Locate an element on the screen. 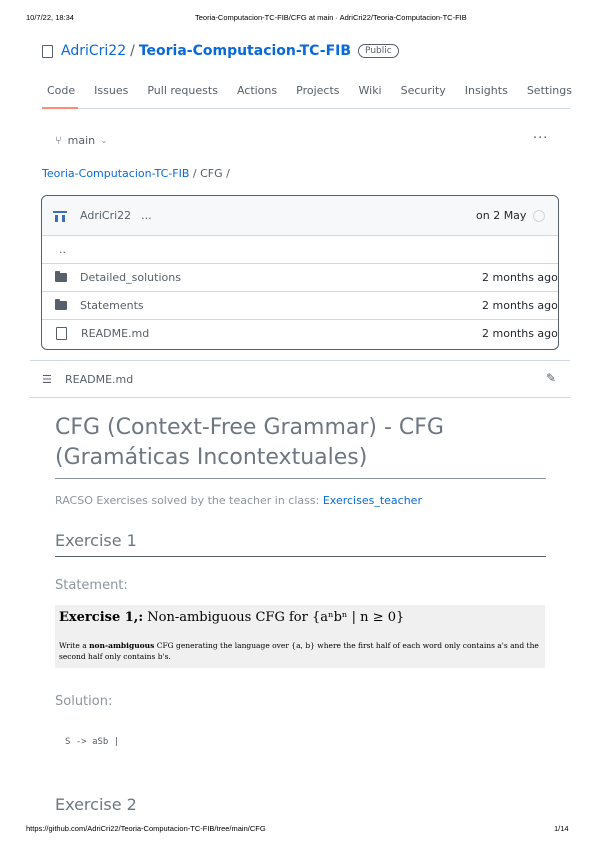 The image size is (599, 848). statement-text-bold: non-ambiguous is located at coordinates (122, 645).